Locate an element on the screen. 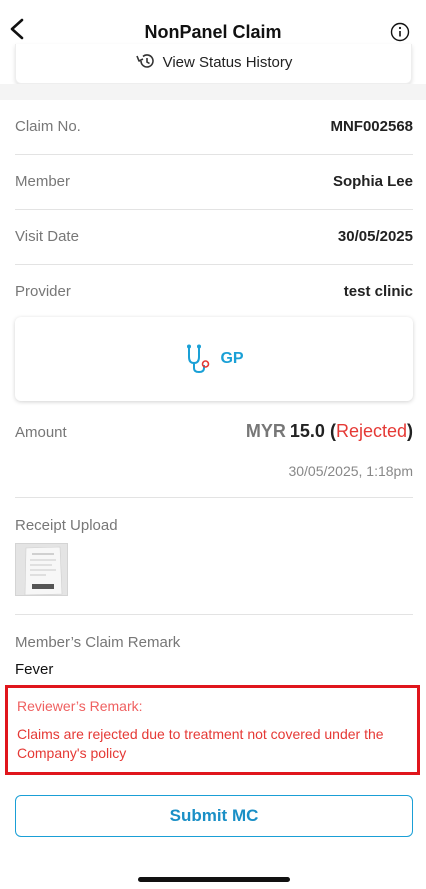 Image resolution: width=426 pixels, height=889 pixels. provider-row: Provider test clinic is located at coordinates (214, 292).